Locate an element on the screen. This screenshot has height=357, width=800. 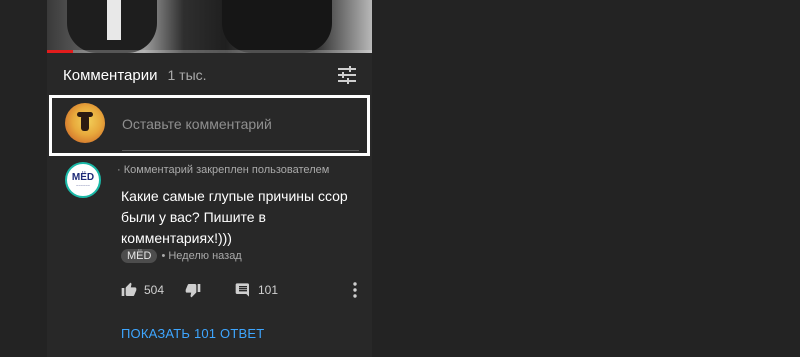
comments-count: 1 тыс. is located at coordinates (187, 75).